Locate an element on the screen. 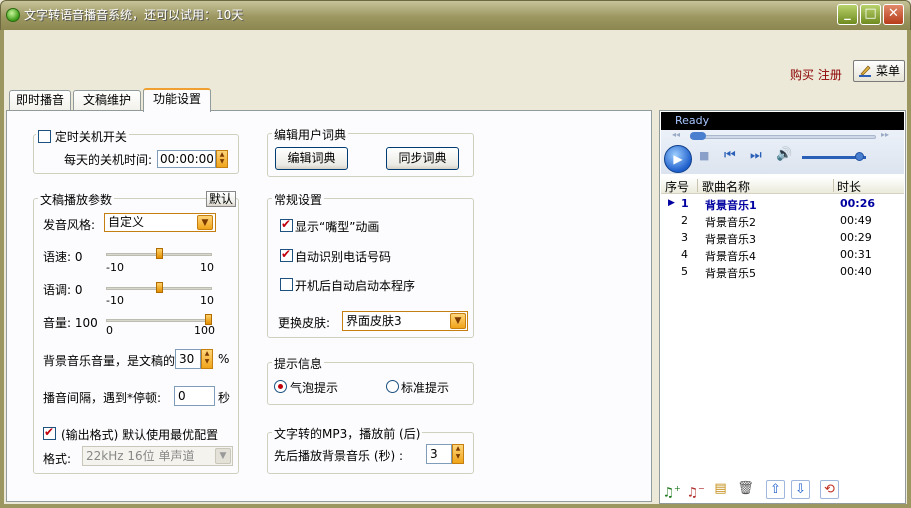  show-mouth-label: 显示“嘴型”动画 is located at coordinates (337, 227).